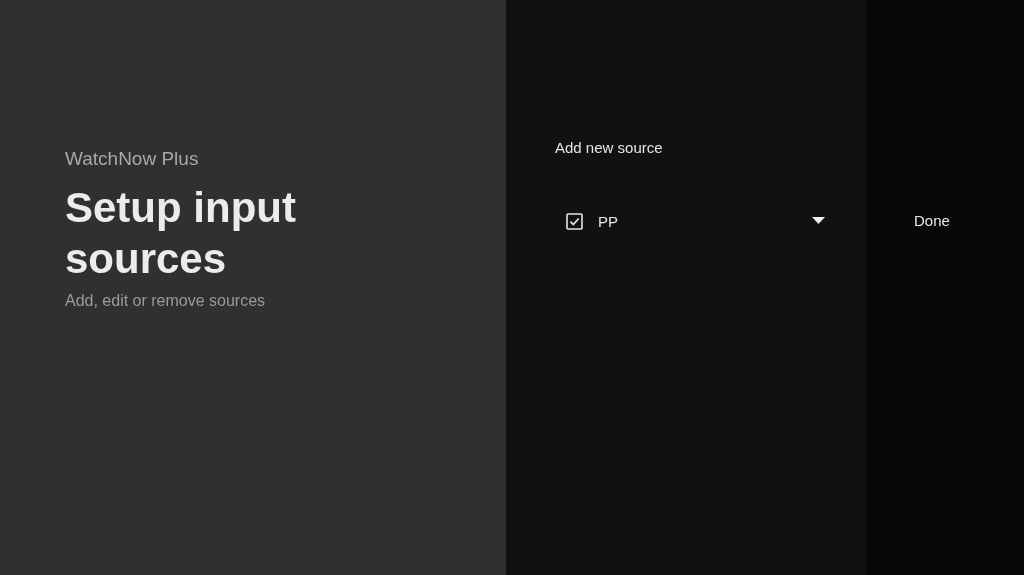  I want to click on app-name: WatchNow Plus, so click(132, 159).